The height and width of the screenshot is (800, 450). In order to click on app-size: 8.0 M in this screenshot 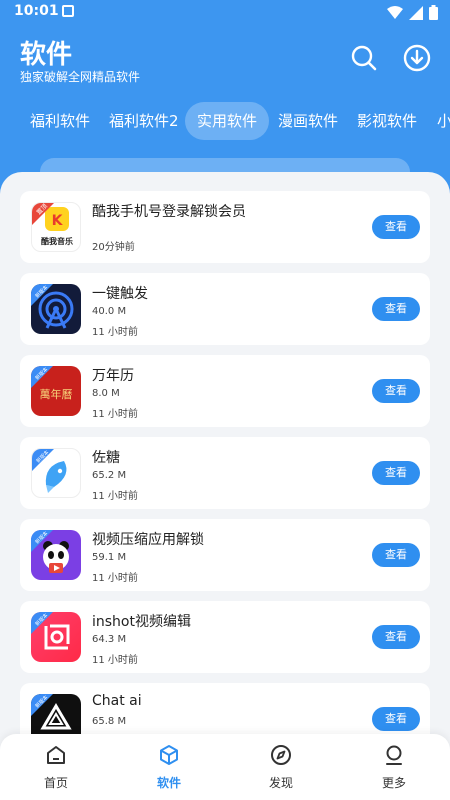, I will do `click(106, 393)`.